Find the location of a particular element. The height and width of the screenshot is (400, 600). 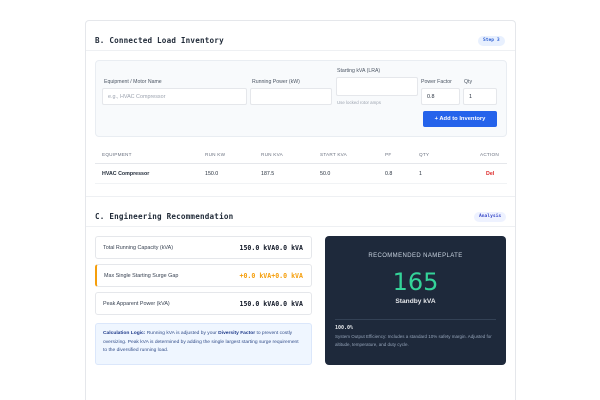

power-factor-input: 0.8 is located at coordinates (440, 96).